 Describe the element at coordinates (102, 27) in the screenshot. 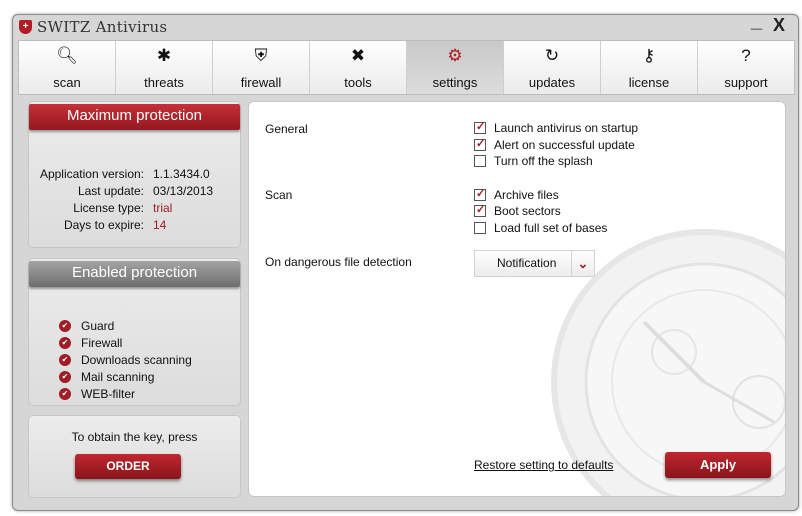

I see `window-title: SWITZ Antivirus` at that location.